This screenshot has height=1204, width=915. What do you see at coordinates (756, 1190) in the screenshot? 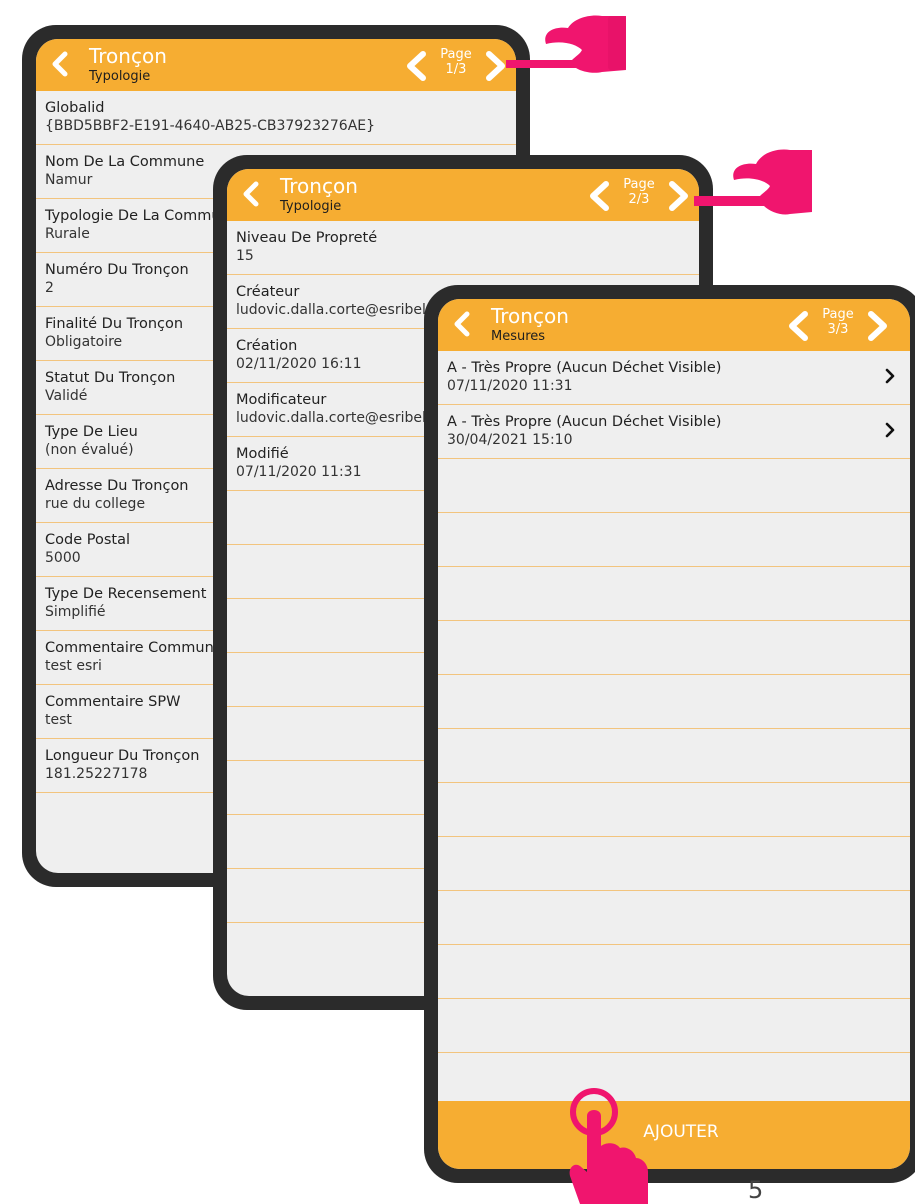
I see `slide-number: 5` at bounding box center [756, 1190].